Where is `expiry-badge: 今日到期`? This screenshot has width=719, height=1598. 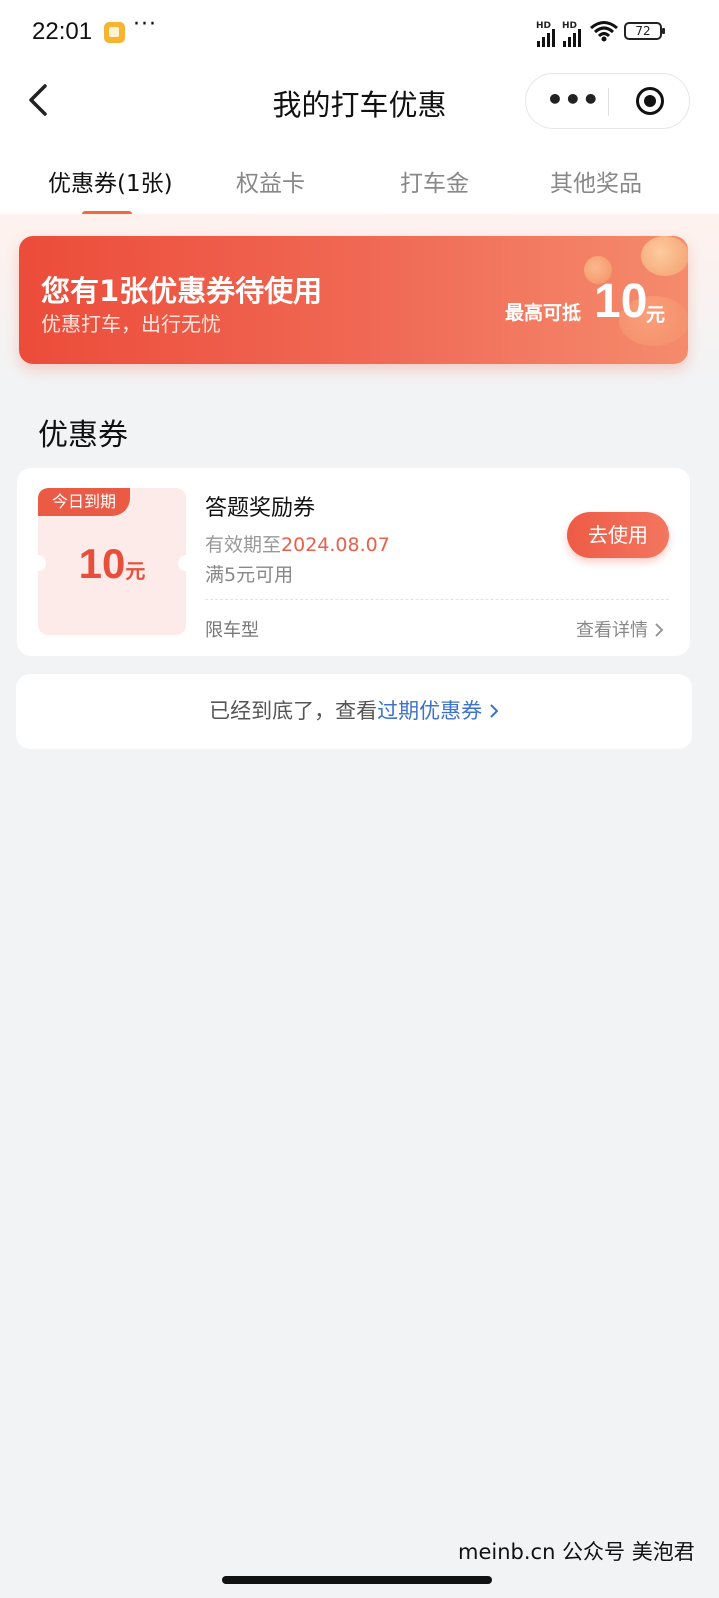
expiry-badge: 今日到期 is located at coordinates (84, 502).